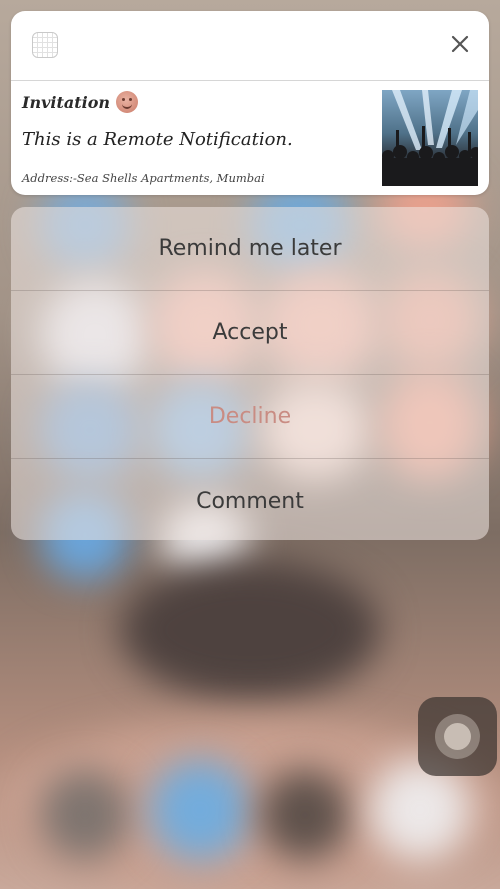 This screenshot has width=500, height=889. I want to click on notification-address: Address:-Sea Shells Apartments, Mumbai, so click(143, 178).